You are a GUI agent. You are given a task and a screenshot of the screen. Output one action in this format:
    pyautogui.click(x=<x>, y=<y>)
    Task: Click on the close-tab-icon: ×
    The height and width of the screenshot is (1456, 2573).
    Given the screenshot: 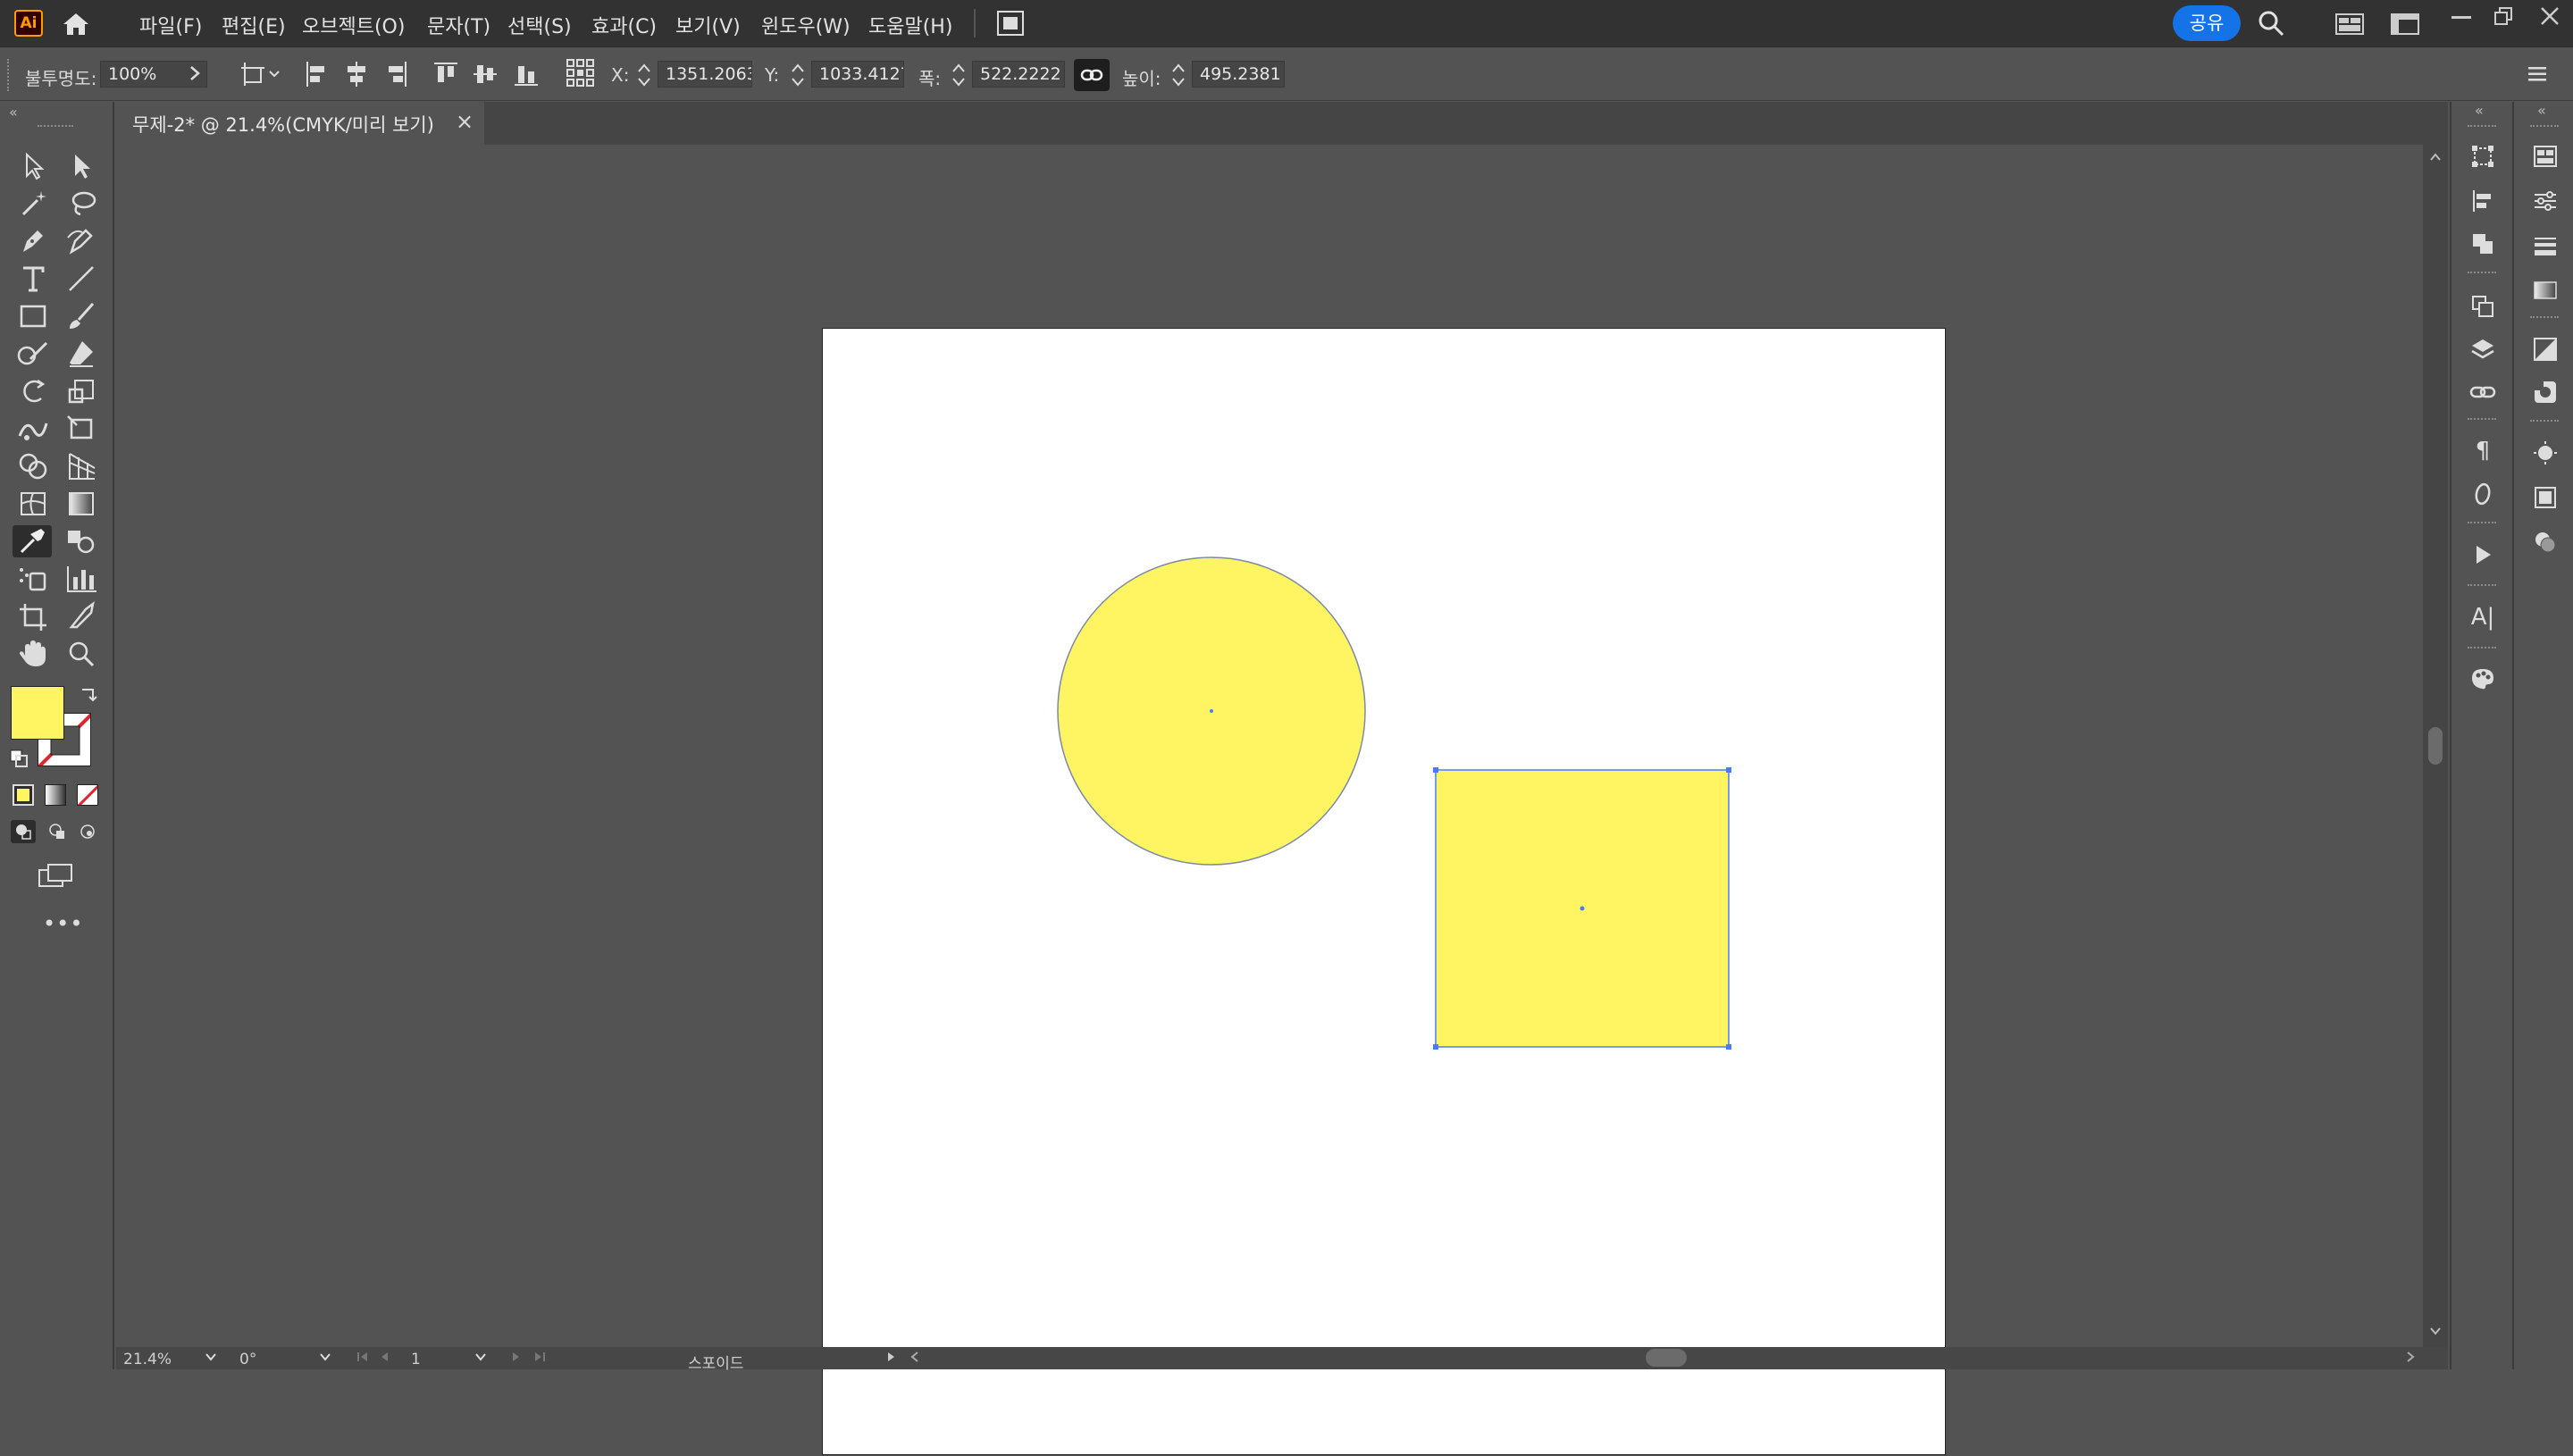 What is the action you would take?
    pyautogui.click(x=465, y=121)
    